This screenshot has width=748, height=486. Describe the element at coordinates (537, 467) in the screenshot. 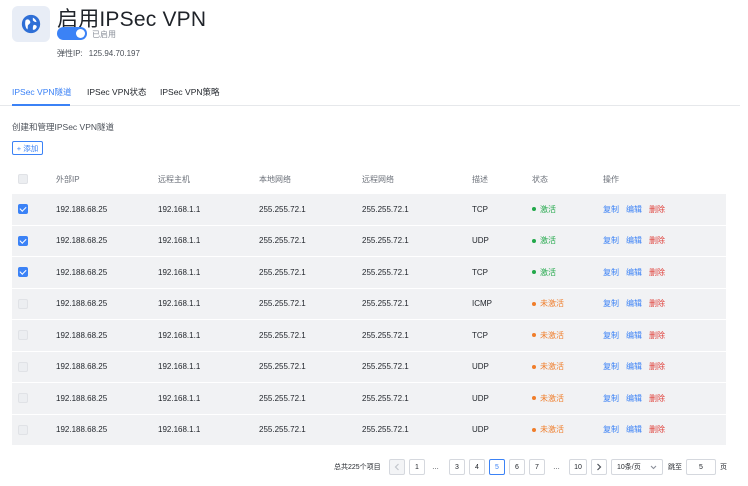

I see `page-button: 7` at that location.